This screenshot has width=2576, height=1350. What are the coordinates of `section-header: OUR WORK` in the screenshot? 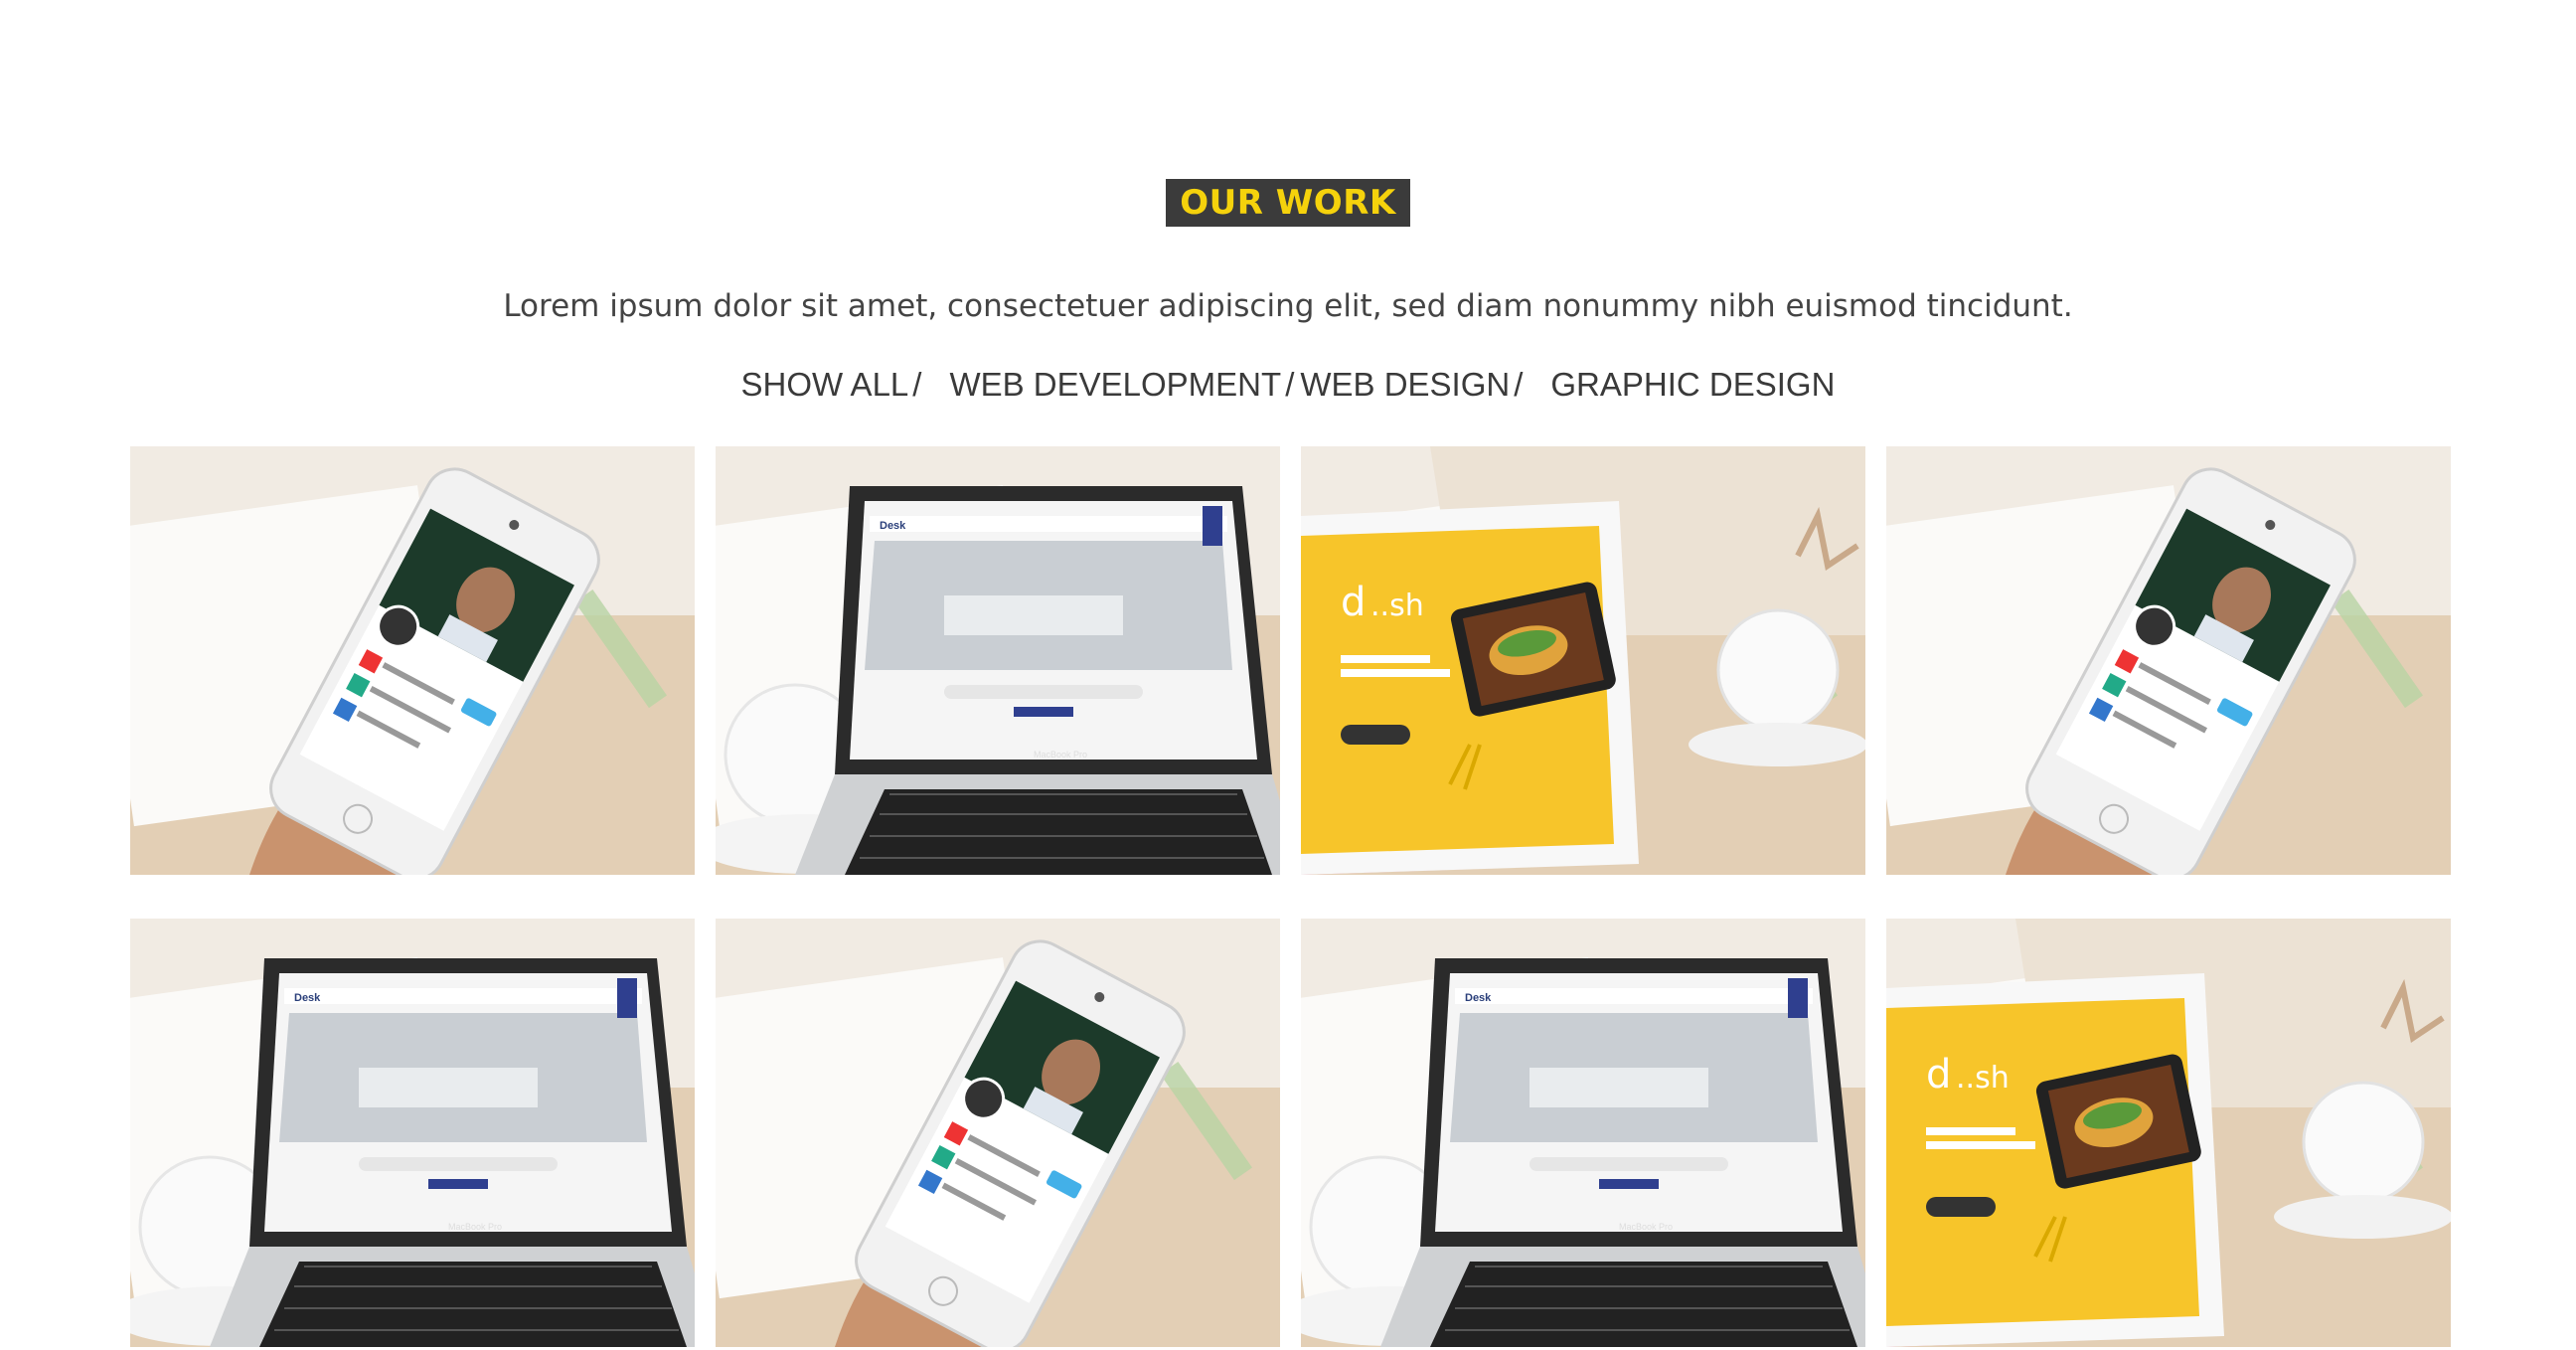 It's located at (1288, 203).